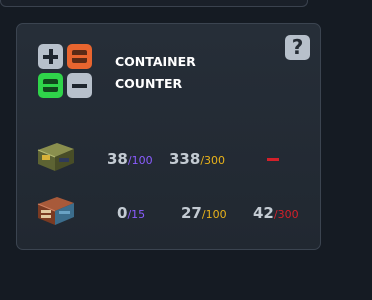 This screenshot has width=372, height=300. Describe the element at coordinates (168, 212) in the screenshot. I see `container-row: 0/15 27/100 42/300` at that location.